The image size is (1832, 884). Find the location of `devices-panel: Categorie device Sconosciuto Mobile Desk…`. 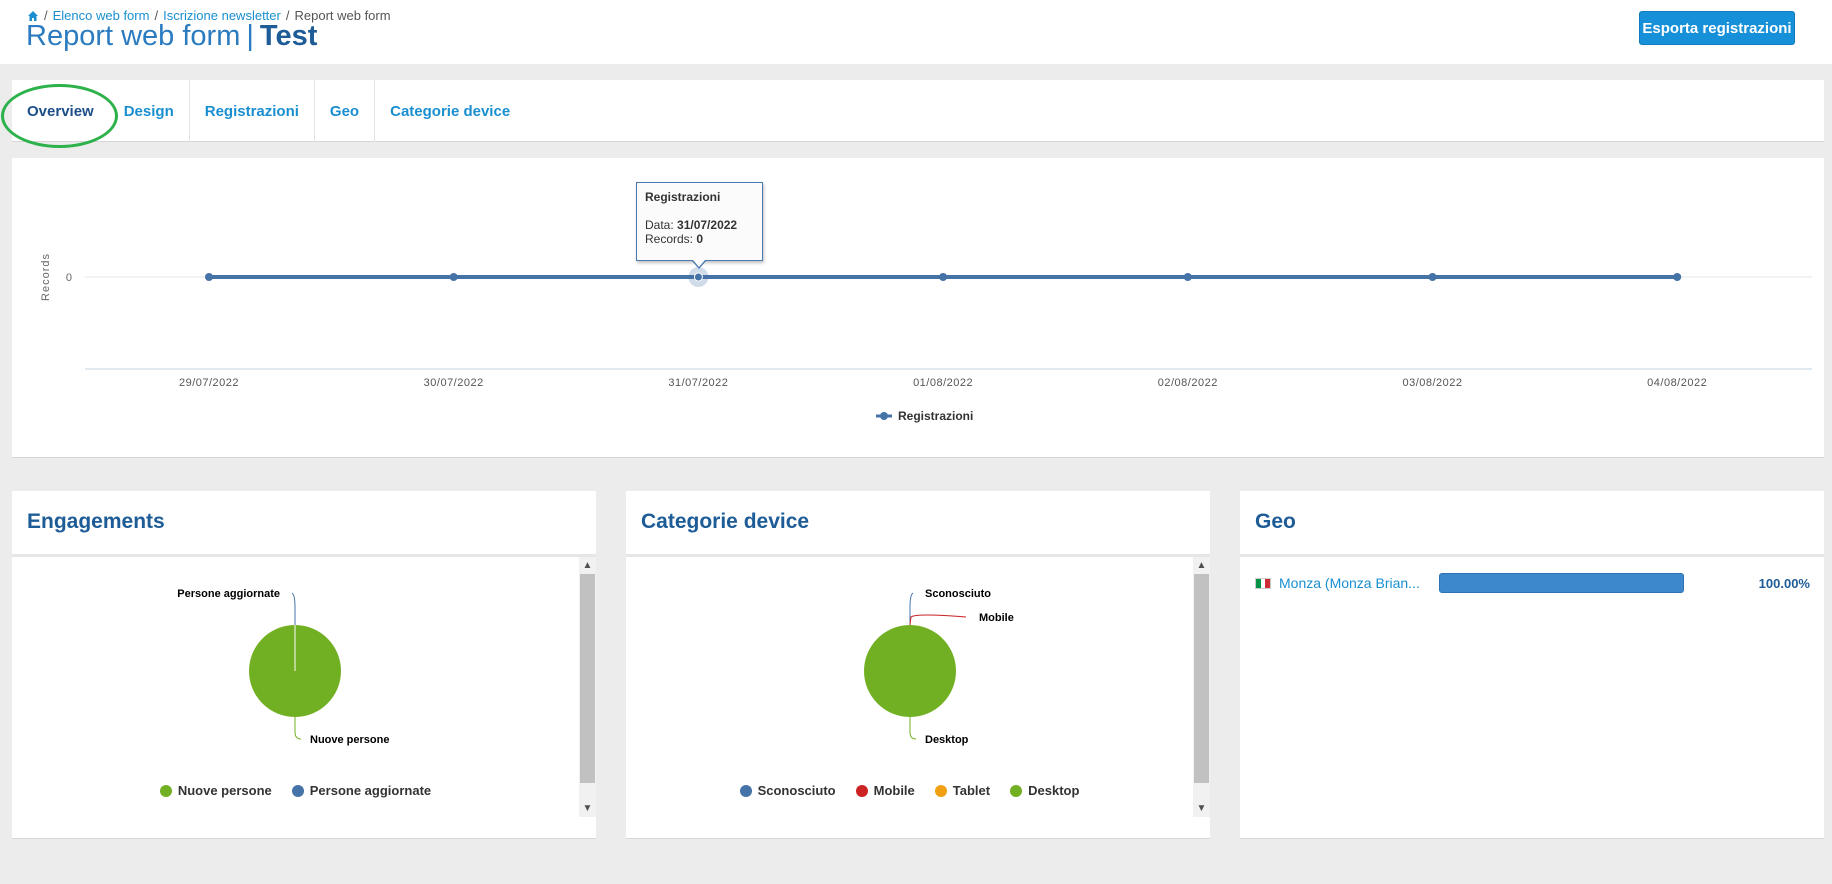

devices-panel: Categorie device Sconosciuto Mobile Desk… is located at coordinates (918, 665).